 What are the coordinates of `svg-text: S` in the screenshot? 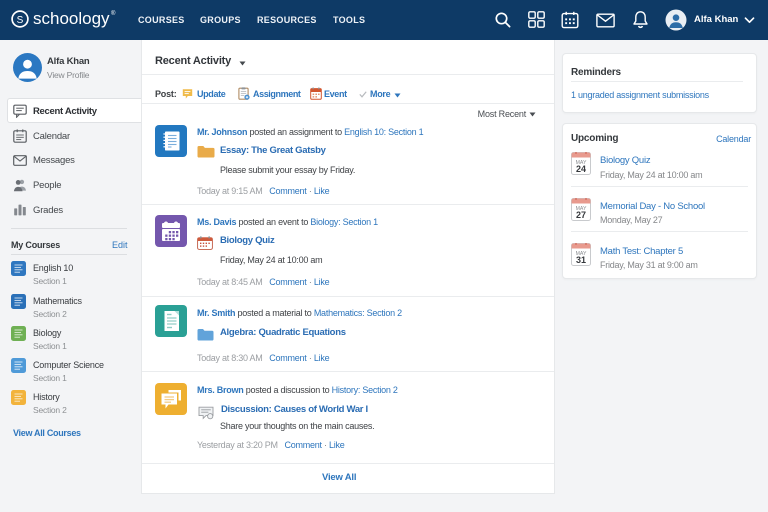 It's located at (20, 20).